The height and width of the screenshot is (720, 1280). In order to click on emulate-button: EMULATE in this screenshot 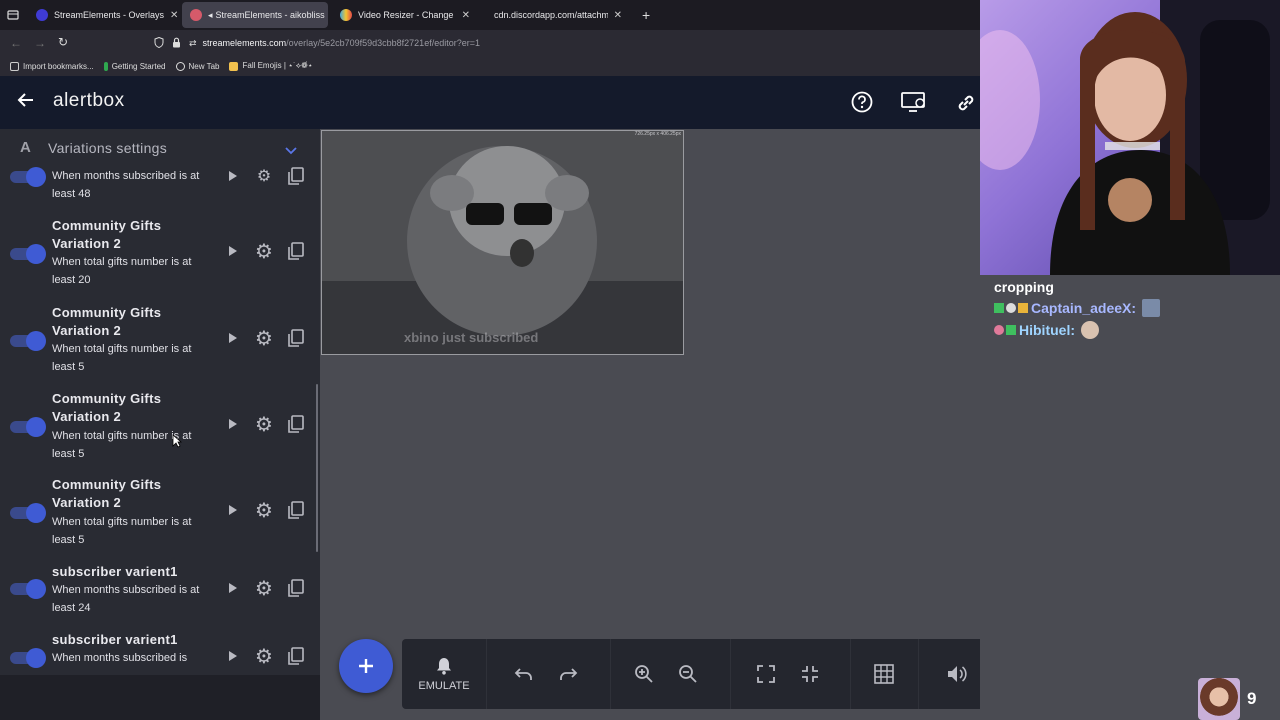, I will do `click(444, 674)`.